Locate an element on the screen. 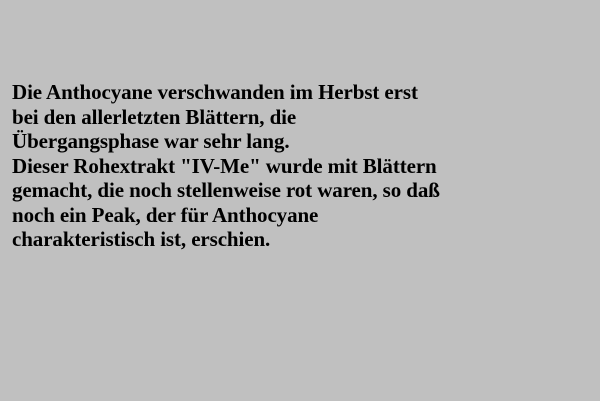 Image resolution: width=600 pixels, height=401 pixels. text-line-7: charakteristisch ist, erschien. is located at coordinates (141, 239).